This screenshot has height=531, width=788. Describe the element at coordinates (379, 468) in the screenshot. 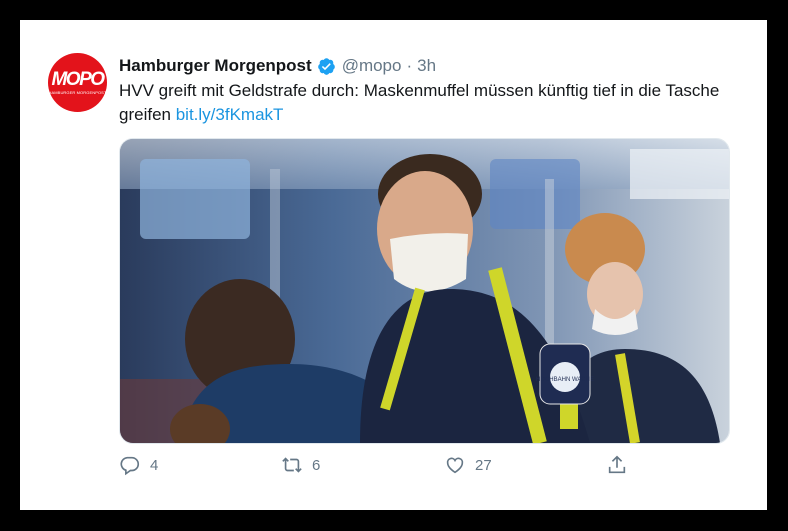

I see `tweet-actions: 4 6 27` at that location.